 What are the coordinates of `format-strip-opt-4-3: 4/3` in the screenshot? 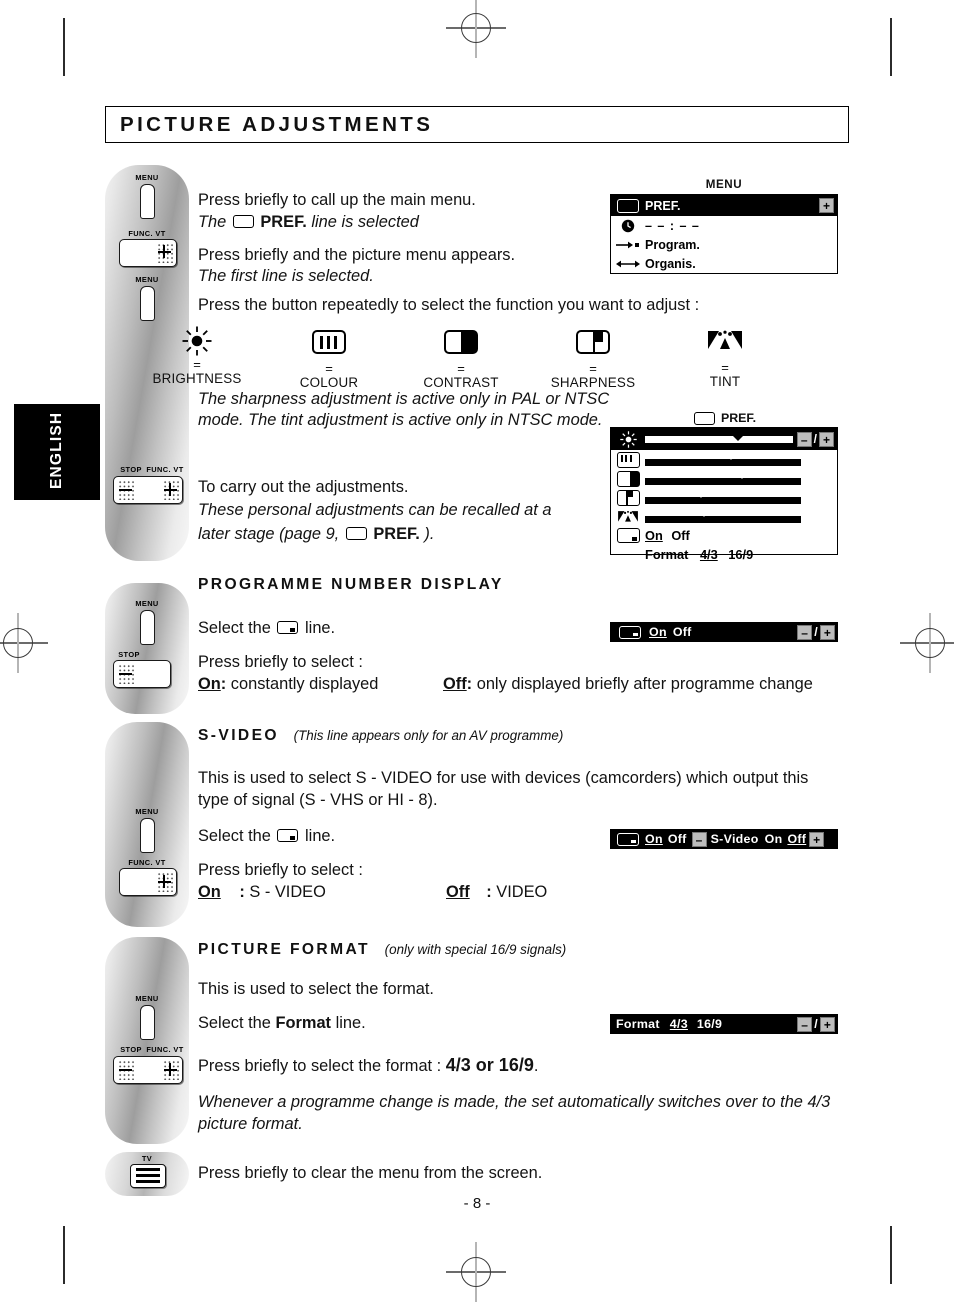 It's located at (679, 1024).